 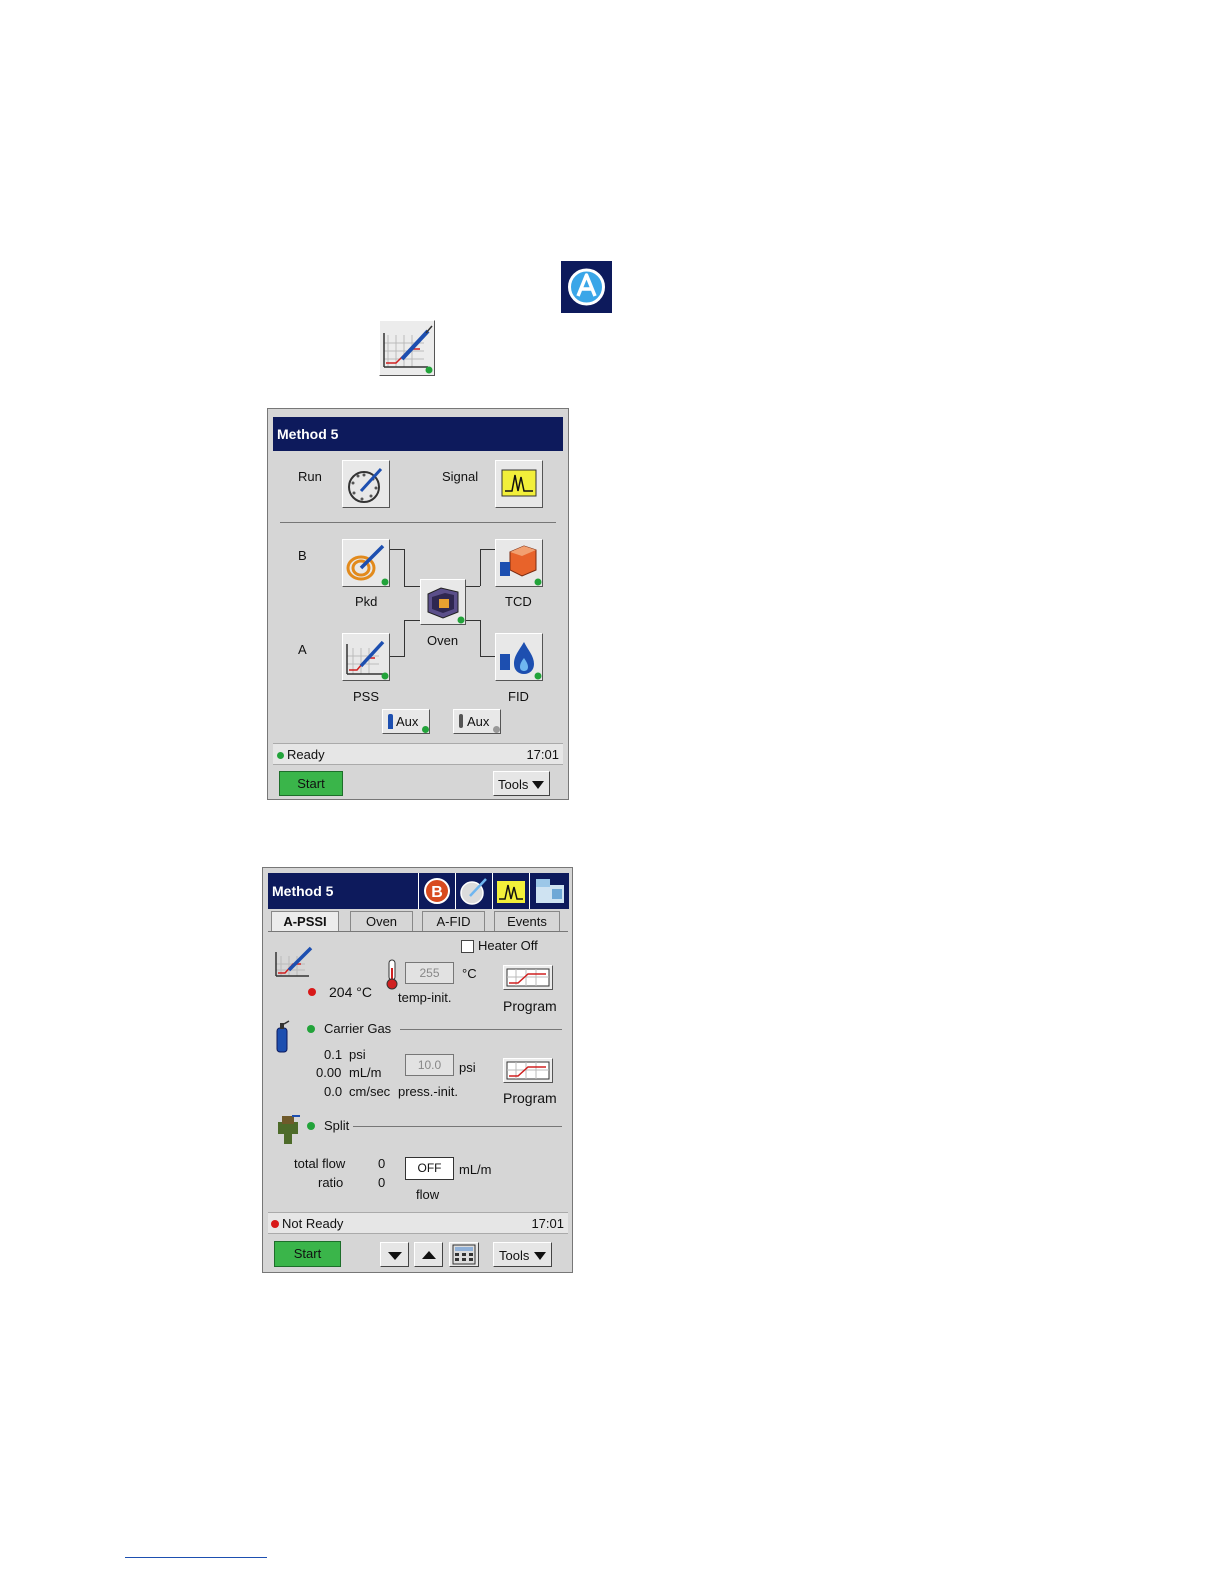 I want to click on pressure-unit: psi, so click(x=357, y=1054).